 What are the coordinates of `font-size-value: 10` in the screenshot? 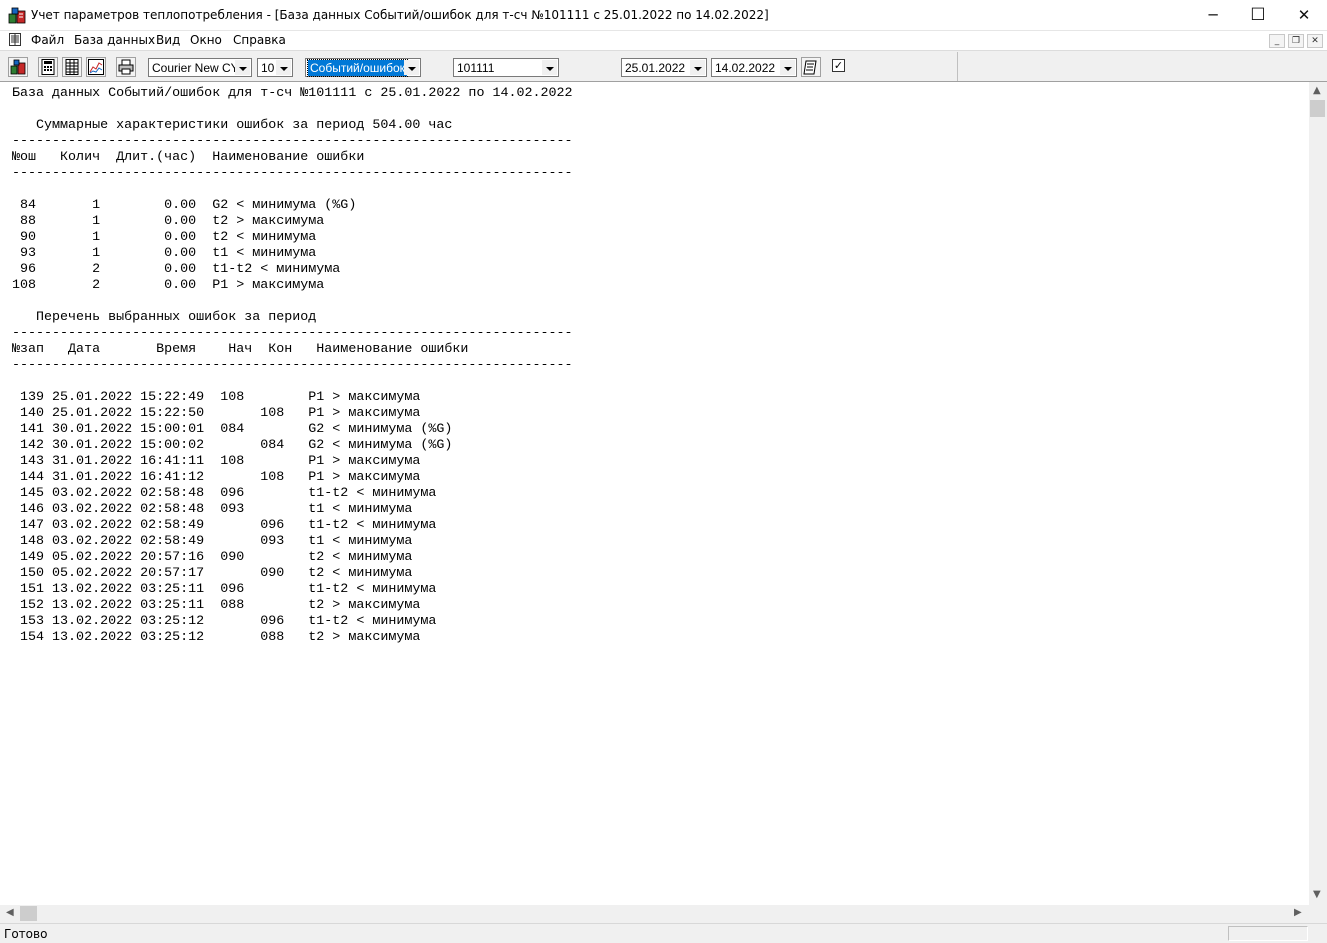 It's located at (268, 68).